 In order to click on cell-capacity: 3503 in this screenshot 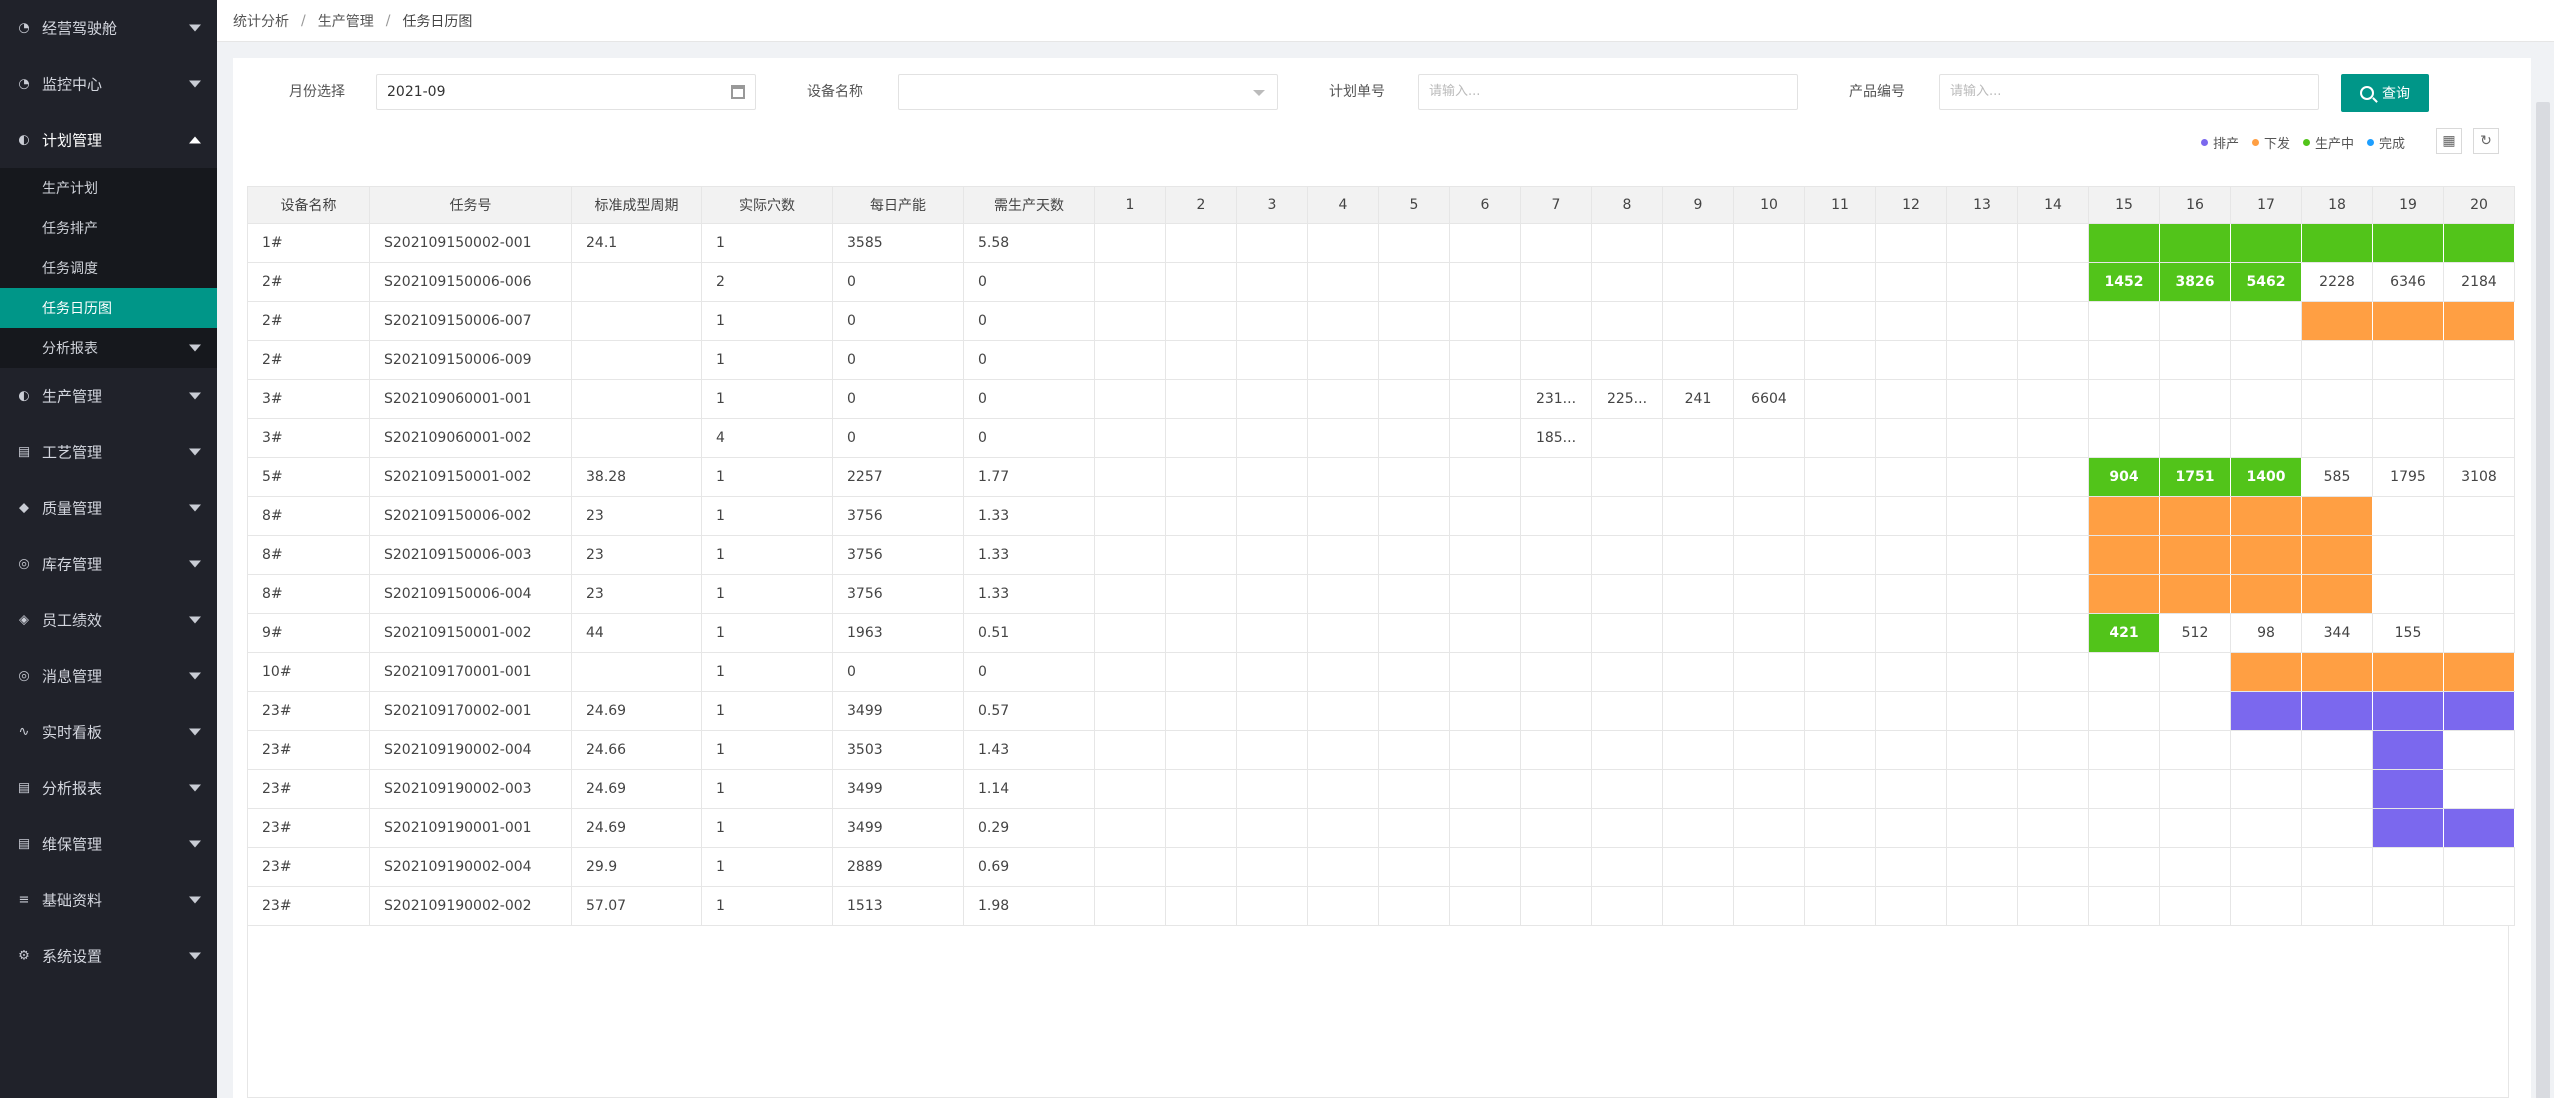, I will do `click(898, 750)`.